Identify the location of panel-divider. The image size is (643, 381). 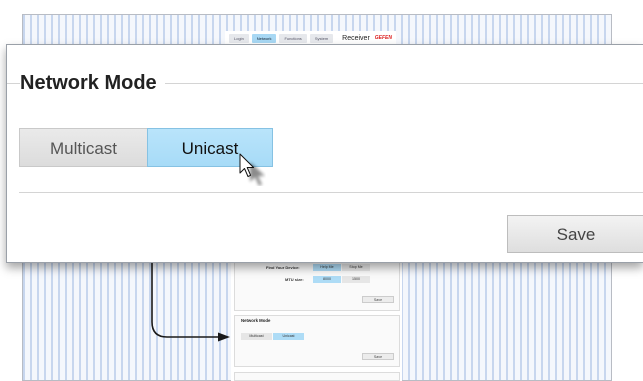
(331, 192).